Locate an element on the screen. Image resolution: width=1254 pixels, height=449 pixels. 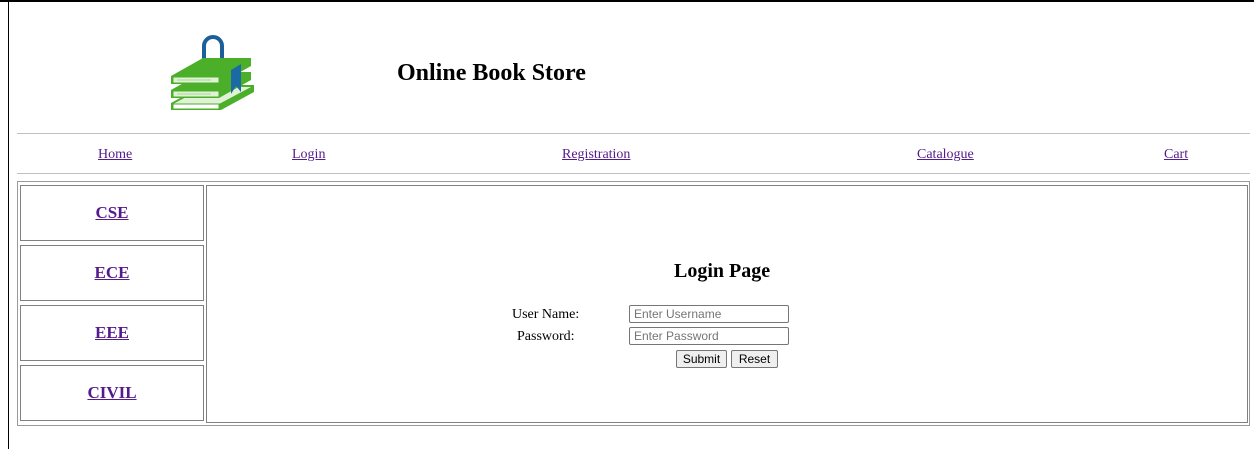
username-label: User Name: is located at coordinates (546, 314).